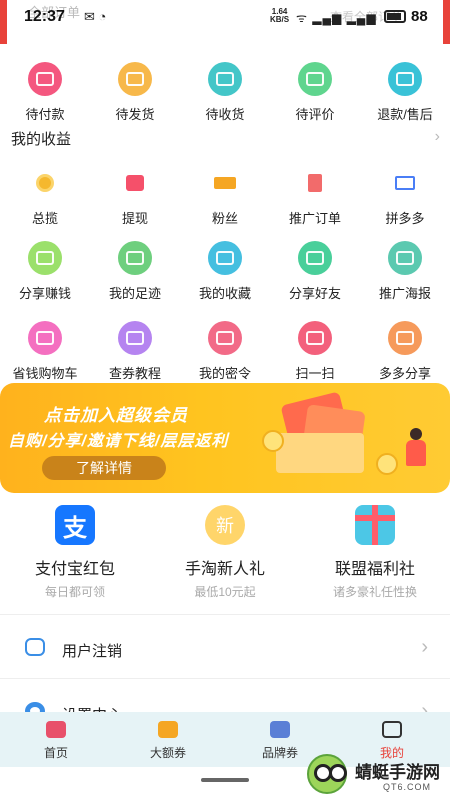 The width and height of the screenshot is (450, 800). I want to click on tools-row-2: 省钱购物车 查券教程 我的密令 扫一扫 多多分享, so click(225, 351).